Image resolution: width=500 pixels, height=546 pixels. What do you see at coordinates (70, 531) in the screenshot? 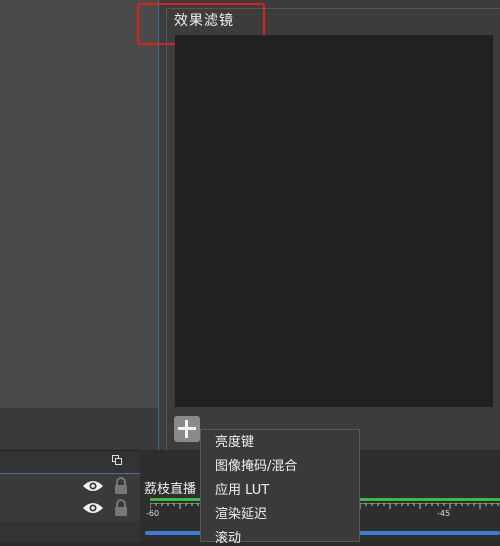
I see `sources-empty-area` at bounding box center [70, 531].